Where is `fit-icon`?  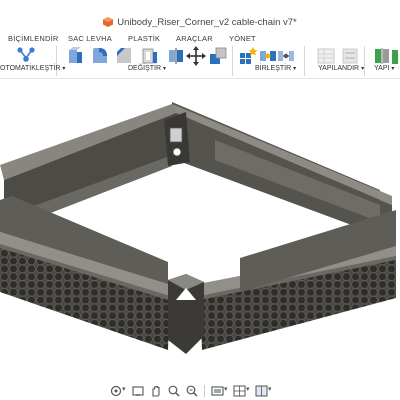
fit-icon is located at coordinates (192, 391).